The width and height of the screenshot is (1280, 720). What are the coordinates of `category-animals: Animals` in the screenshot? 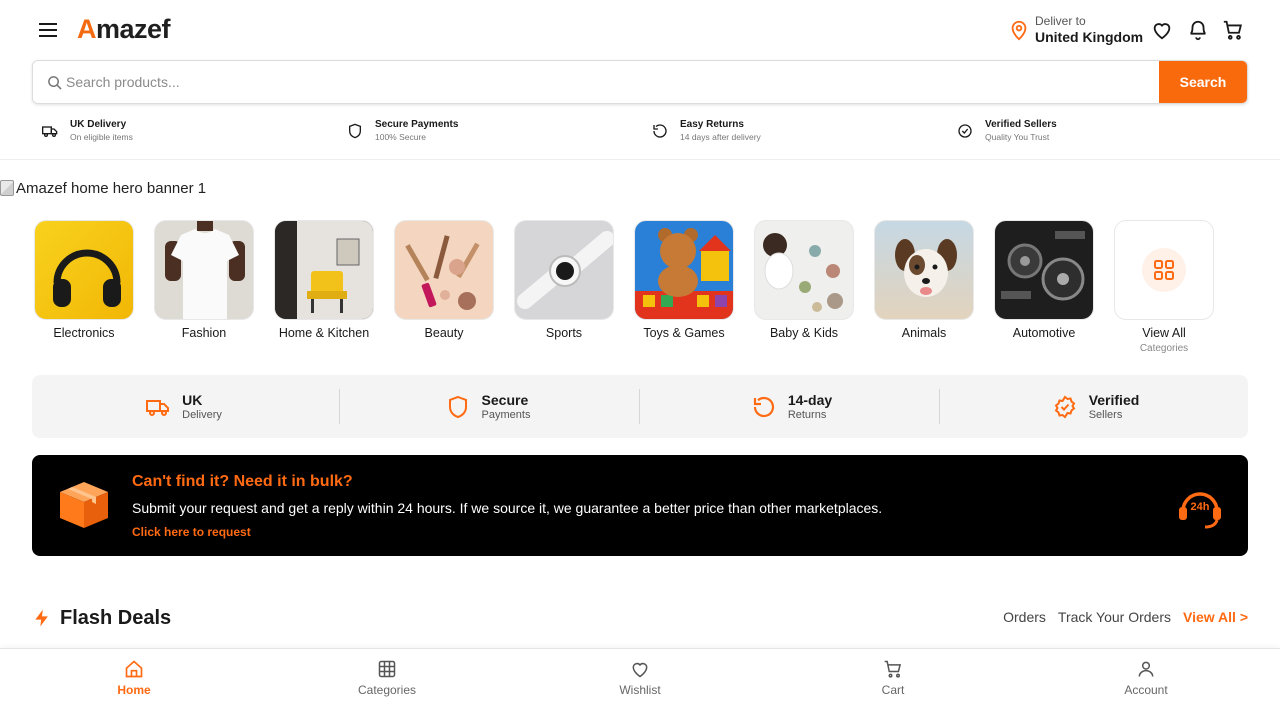 It's located at (924, 280).